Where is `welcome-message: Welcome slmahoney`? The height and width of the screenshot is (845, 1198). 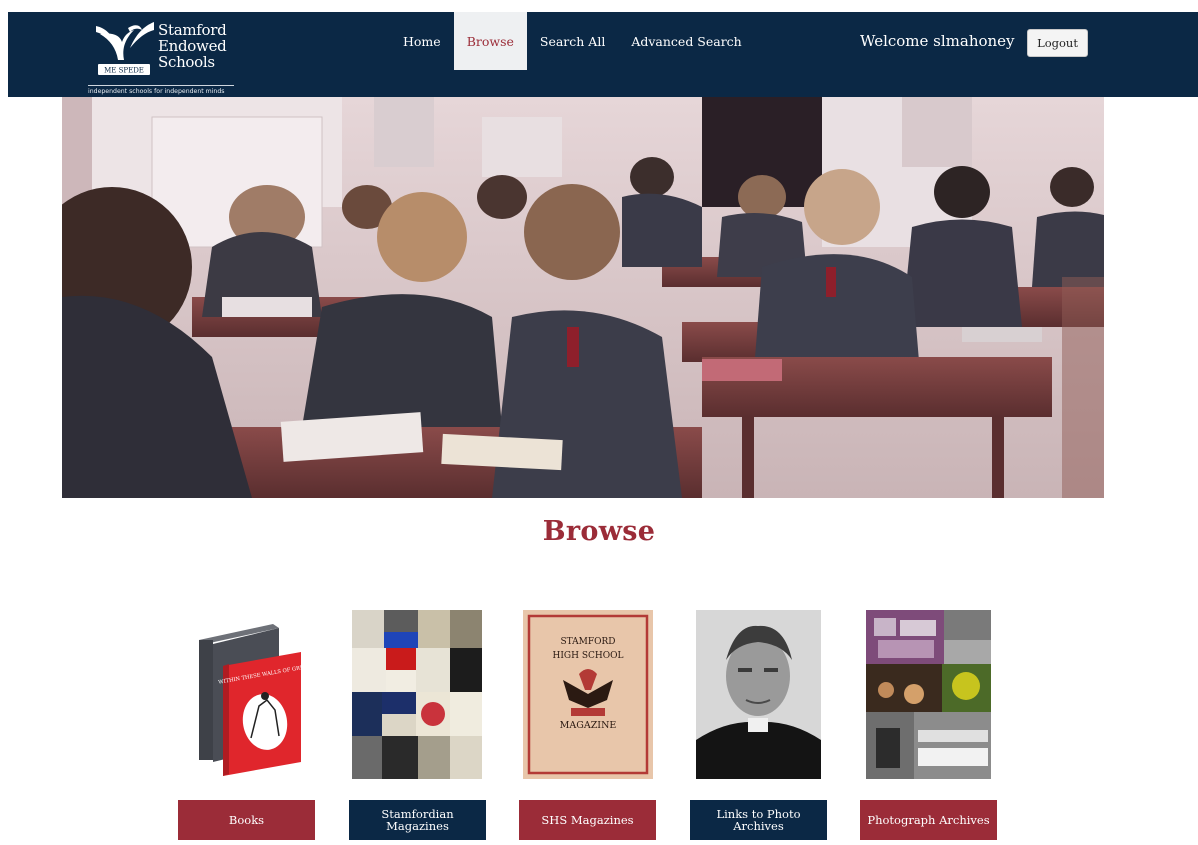
welcome-message: Welcome slmahoney is located at coordinates (937, 41).